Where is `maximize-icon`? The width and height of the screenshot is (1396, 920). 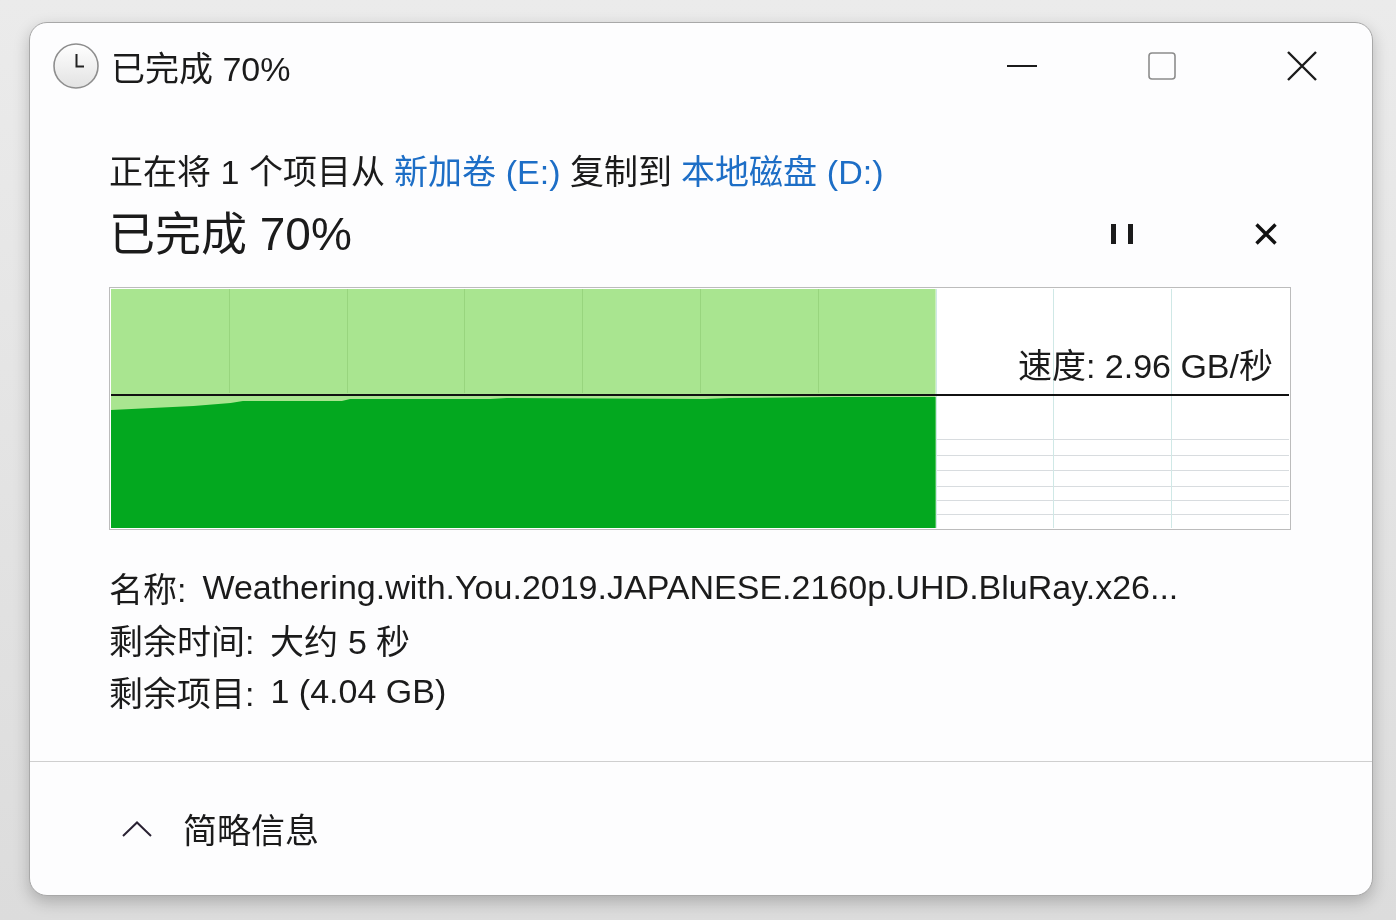 maximize-icon is located at coordinates (1162, 66).